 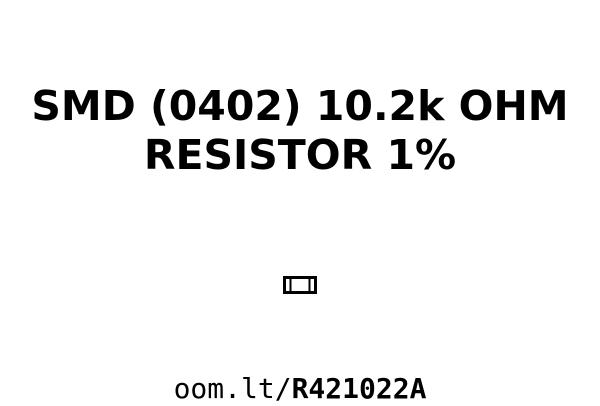 What do you see at coordinates (232, 388) in the screenshot?
I see `short-link-prefix: oom.lt/` at bounding box center [232, 388].